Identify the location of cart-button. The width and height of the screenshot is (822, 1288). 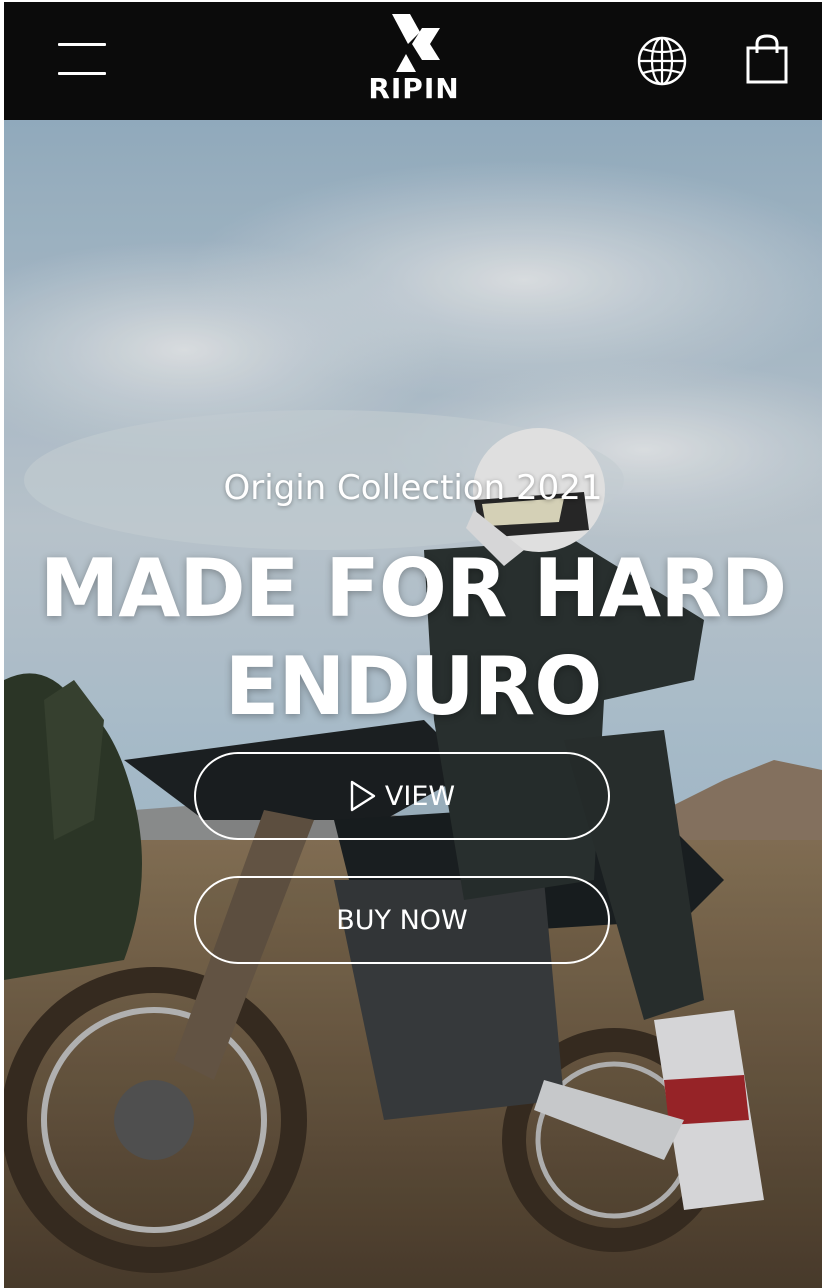
(767, 59).